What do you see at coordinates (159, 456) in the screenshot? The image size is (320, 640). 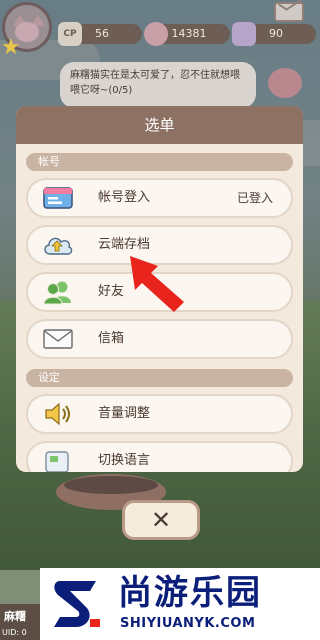 I see `menu-item-language: 切换语言` at bounding box center [159, 456].